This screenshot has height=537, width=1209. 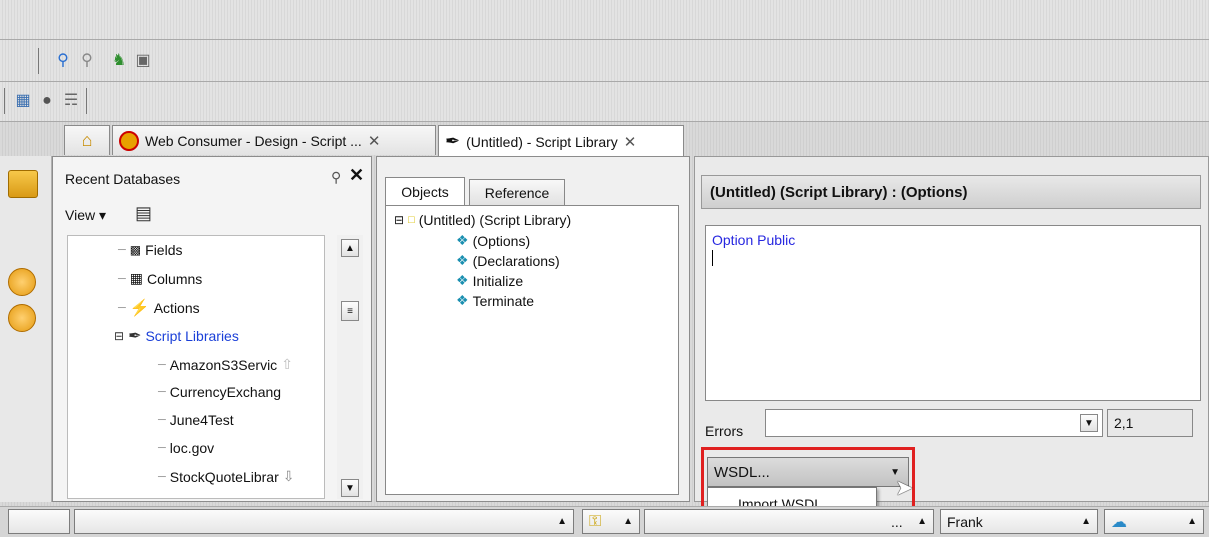 I want to click on script-libraries-icon: ✒, so click(x=135, y=336).